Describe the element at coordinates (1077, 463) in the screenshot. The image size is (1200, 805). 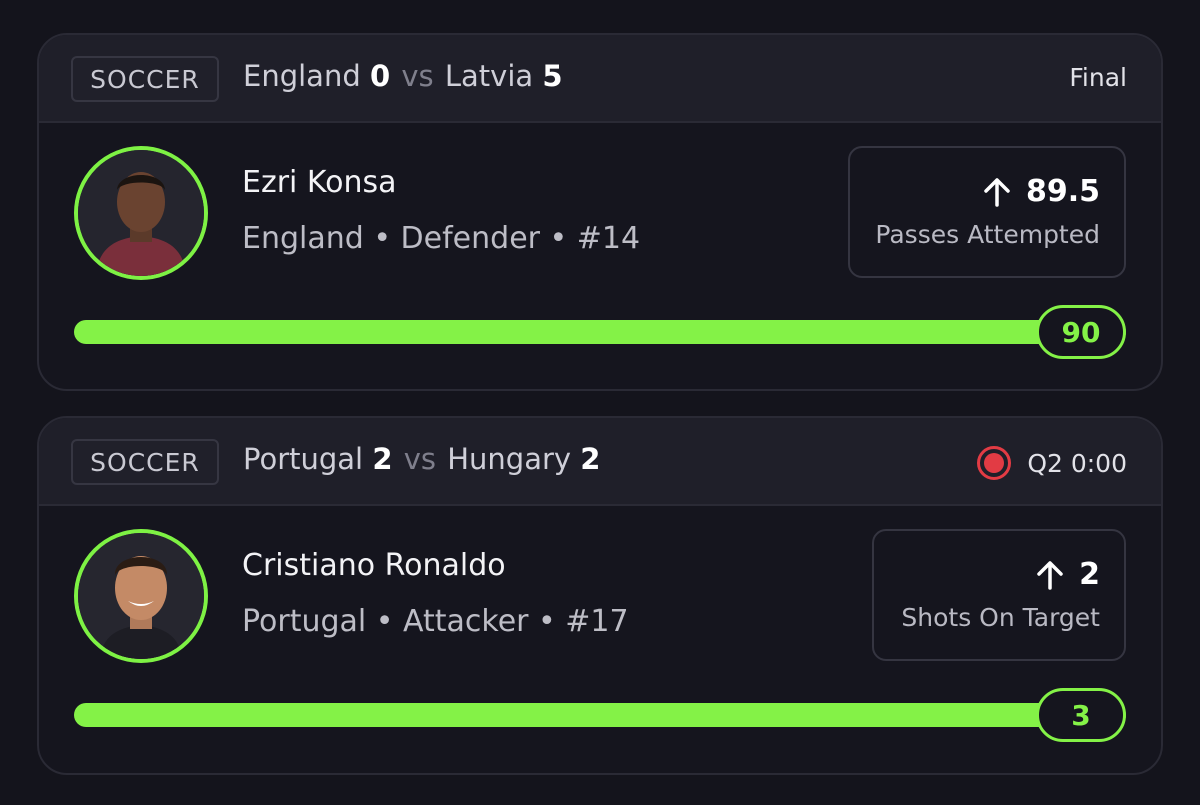
I see `game-status-text: Q2 0:00` at that location.